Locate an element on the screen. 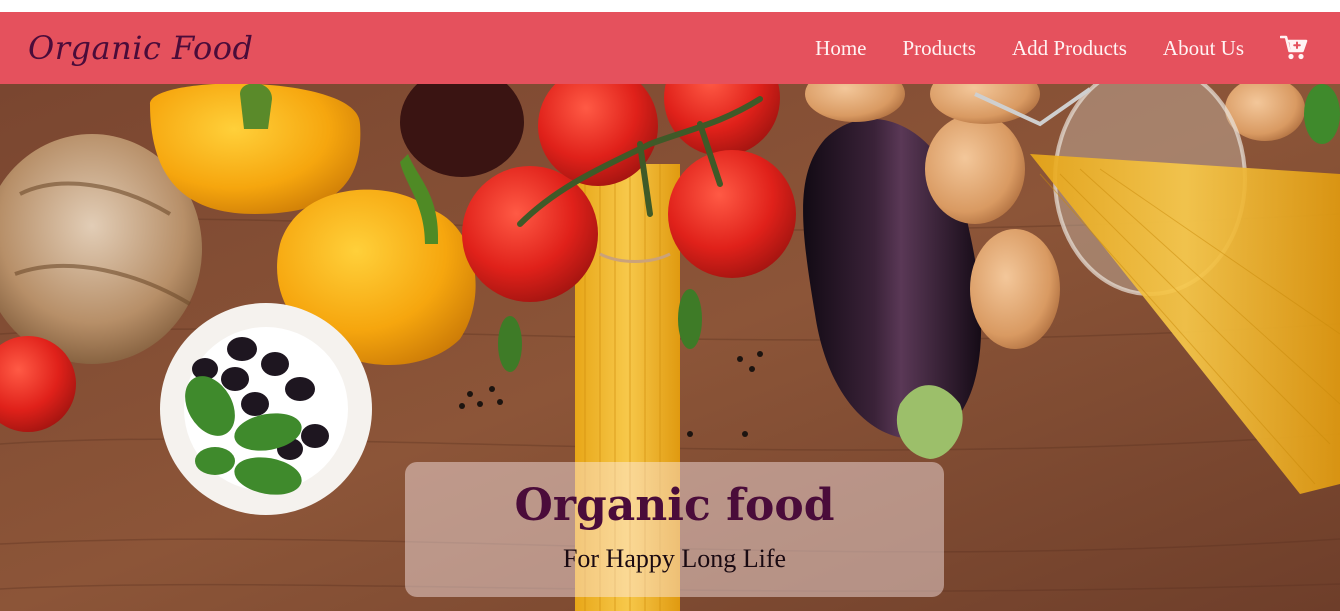 This screenshot has height=611, width=1340. hero-title: Organic food is located at coordinates (674, 505).